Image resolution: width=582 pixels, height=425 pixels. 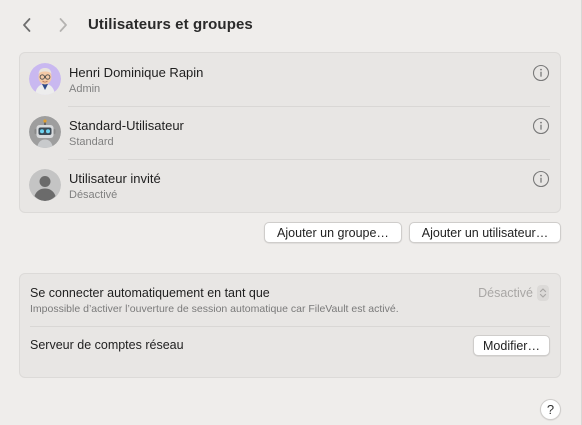 What do you see at coordinates (505, 293) in the screenshot?
I see `auto-login-value: Désactivé` at bounding box center [505, 293].